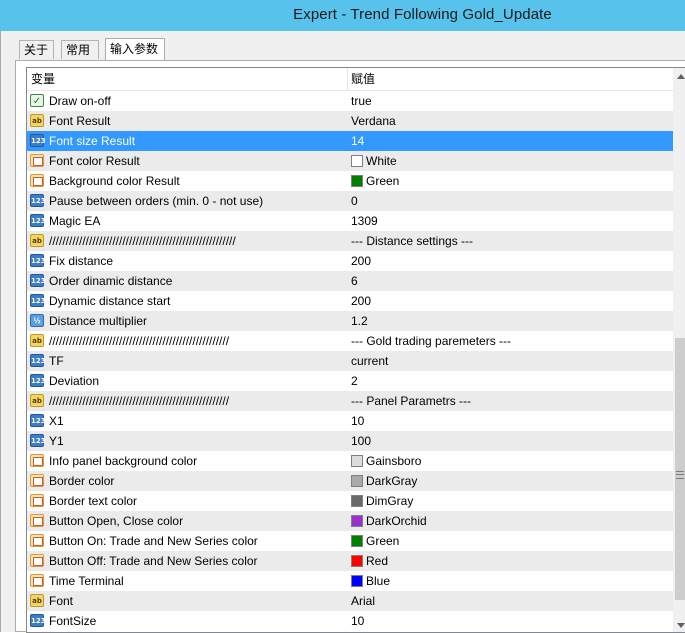 The image size is (685, 633). I want to click on input-value-cell: Arial, so click(363, 601).